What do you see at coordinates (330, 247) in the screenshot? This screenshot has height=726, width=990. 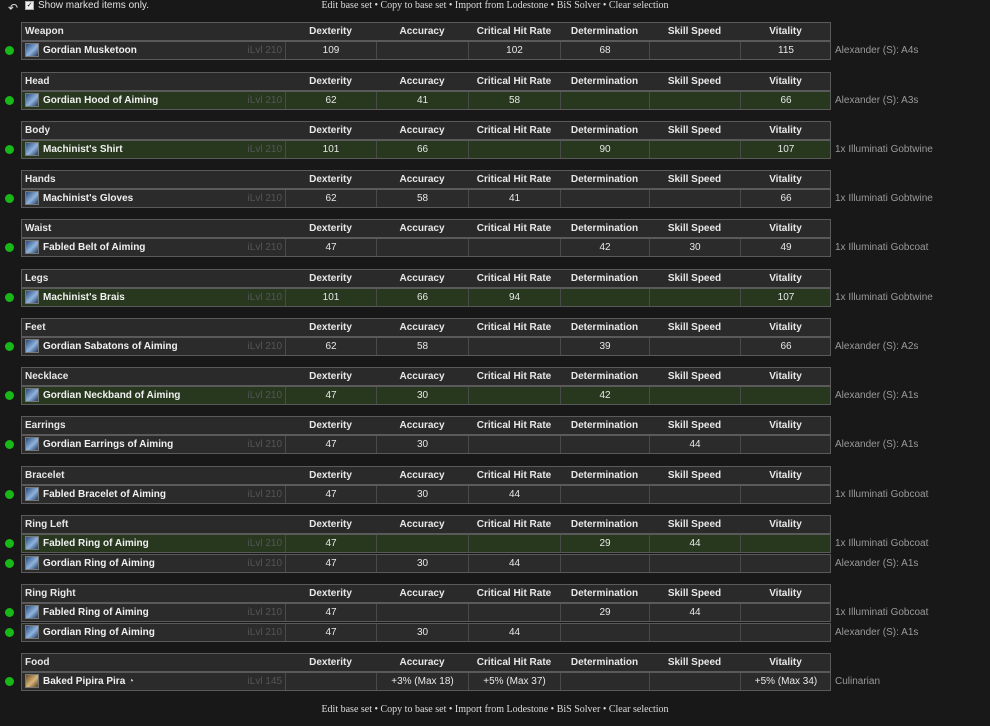 I see `stat-dexterity: 47` at bounding box center [330, 247].